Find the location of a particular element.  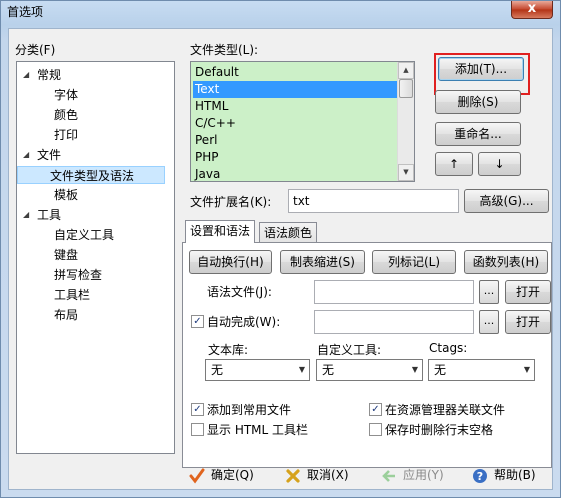

autocomplete-open-button: 打开 is located at coordinates (528, 322).